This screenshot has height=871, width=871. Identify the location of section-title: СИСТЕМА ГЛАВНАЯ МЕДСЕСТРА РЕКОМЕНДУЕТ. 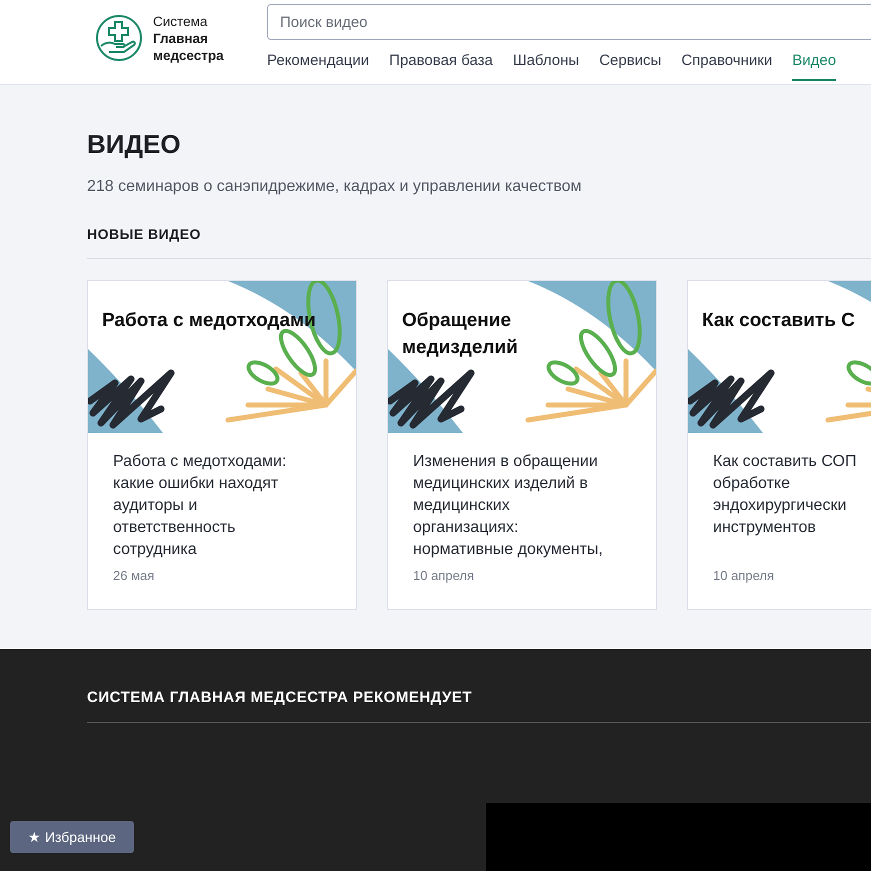
(280, 697).